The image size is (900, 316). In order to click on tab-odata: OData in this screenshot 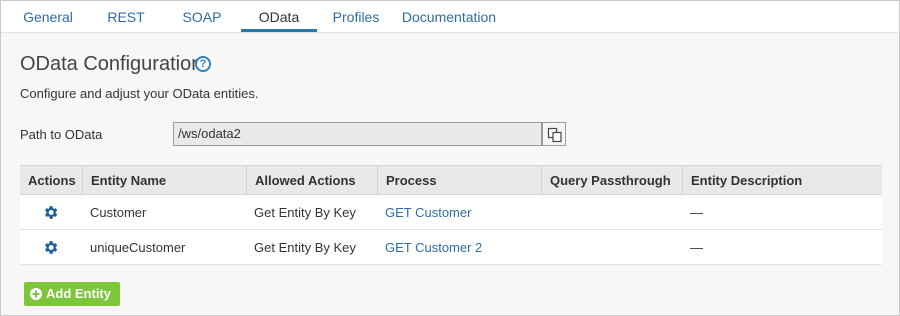, I will do `click(279, 16)`.